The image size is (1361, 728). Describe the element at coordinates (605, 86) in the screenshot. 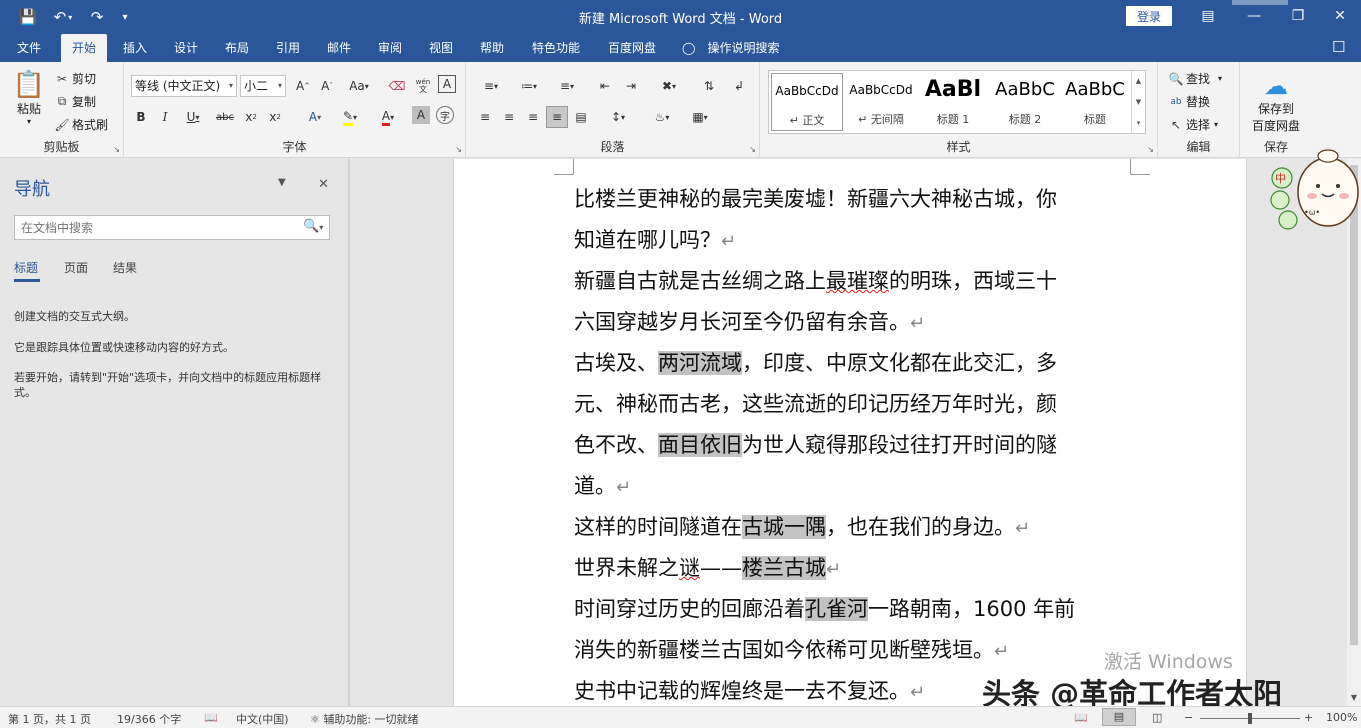

I see `decrease-indent-icon: ⇤` at that location.